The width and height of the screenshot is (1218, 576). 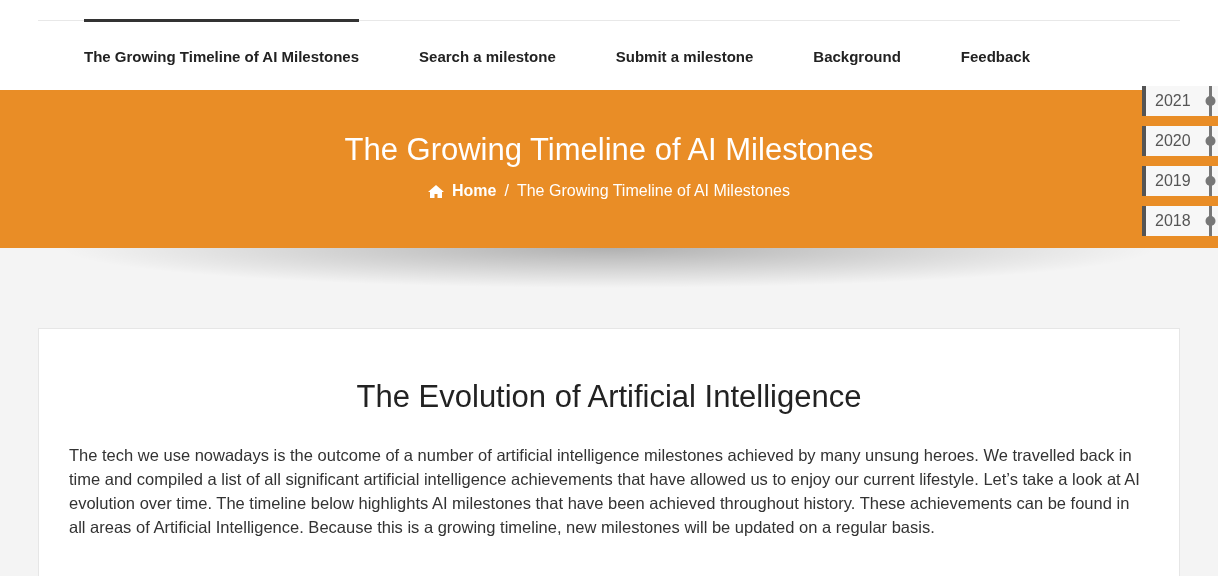 What do you see at coordinates (1180, 221) in the screenshot?
I see `year-link: 2018` at bounding box center [1180, 221].